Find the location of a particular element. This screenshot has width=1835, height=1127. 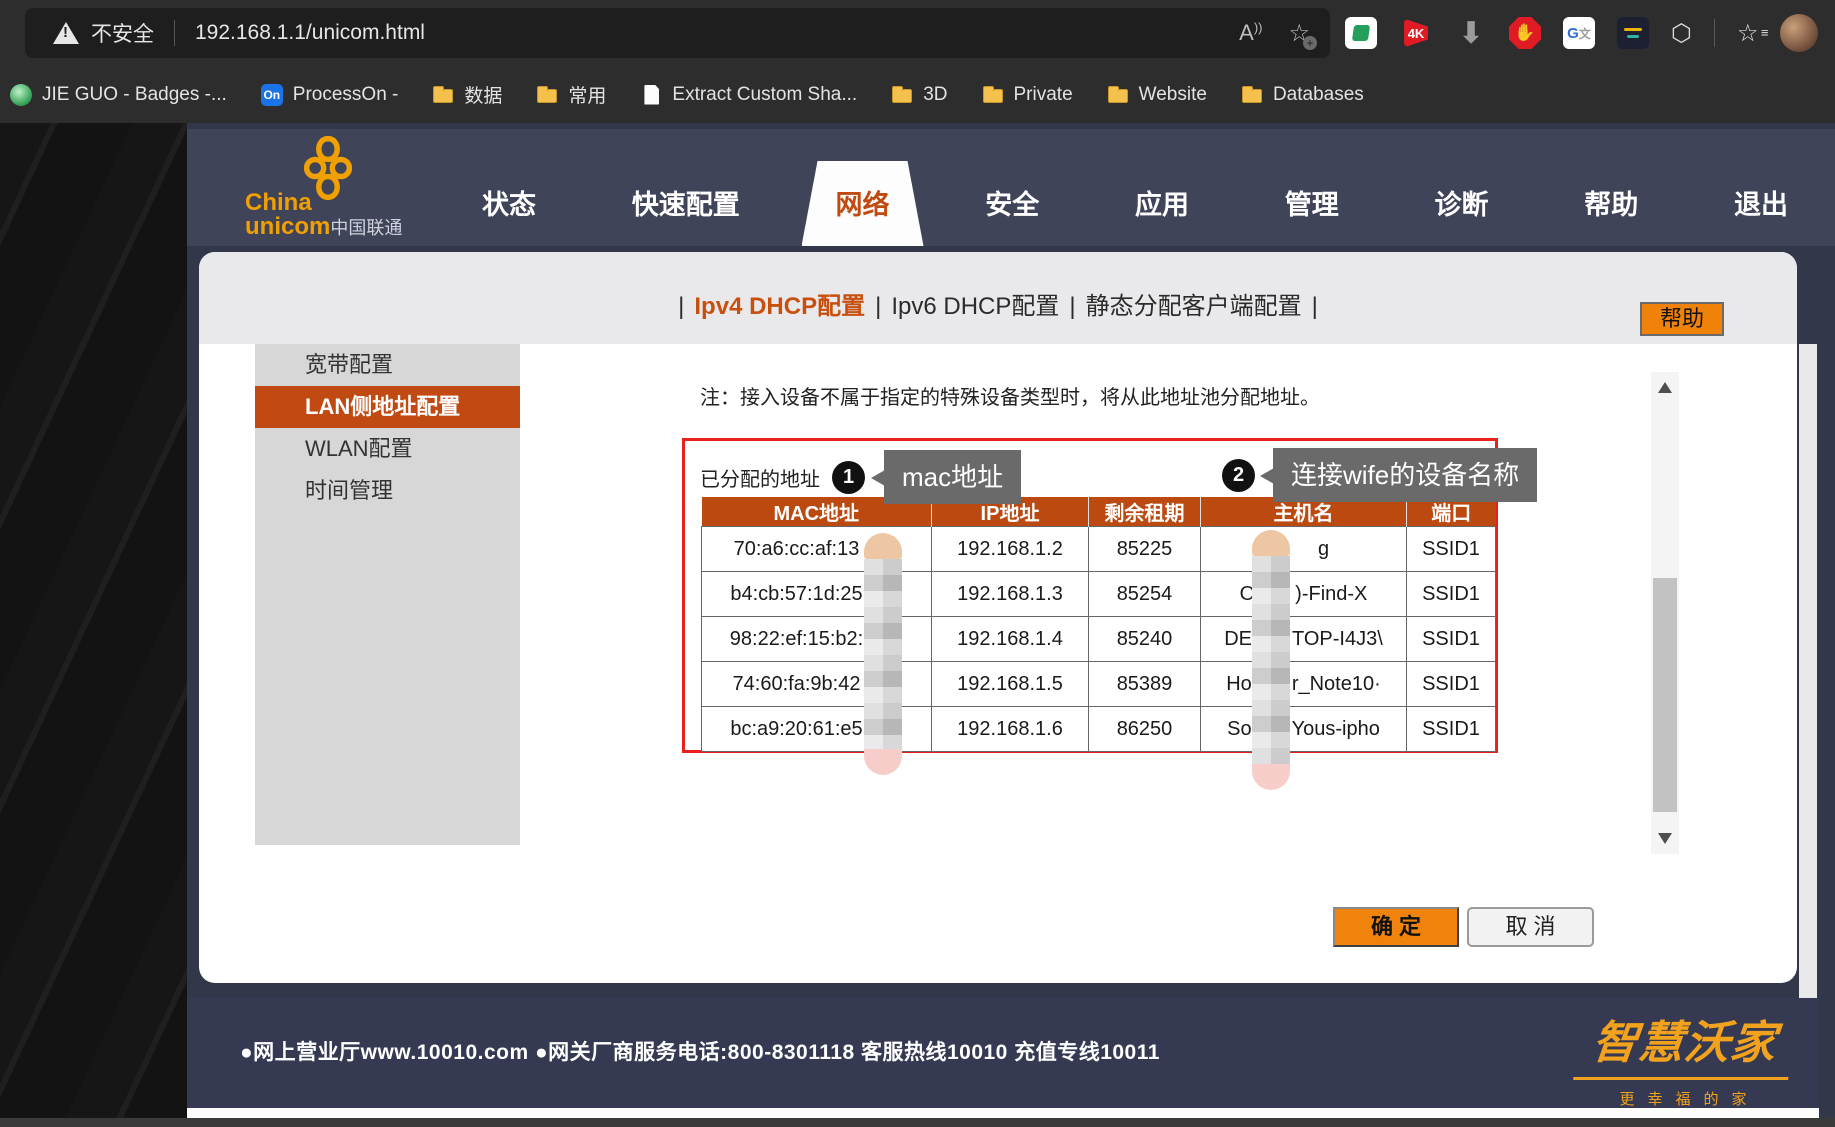

tab-诊断: 诊断 is located at coordinates (1462, 205).